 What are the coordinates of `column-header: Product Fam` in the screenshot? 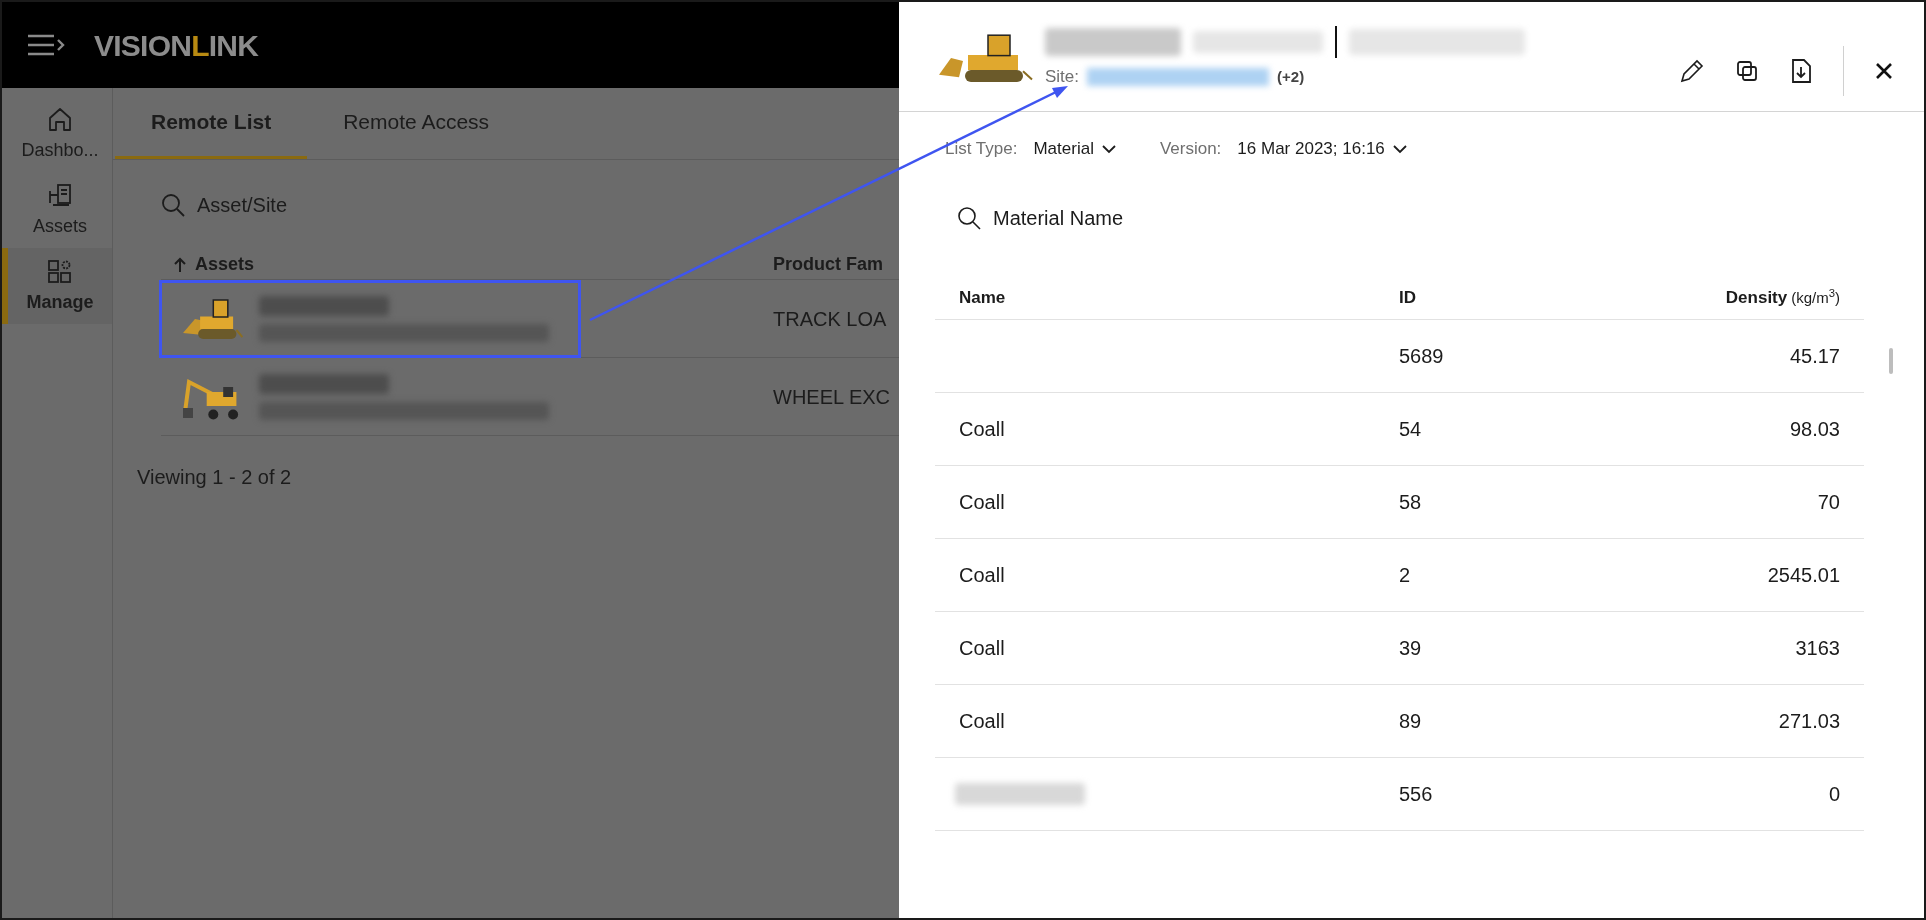 It's located at (828, 264).